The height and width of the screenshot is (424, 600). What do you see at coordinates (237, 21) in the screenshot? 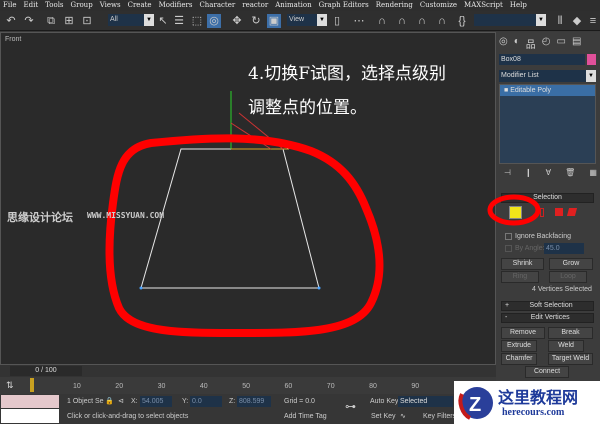
I see `move-icon: ✥` at bounding box center [237, 21].